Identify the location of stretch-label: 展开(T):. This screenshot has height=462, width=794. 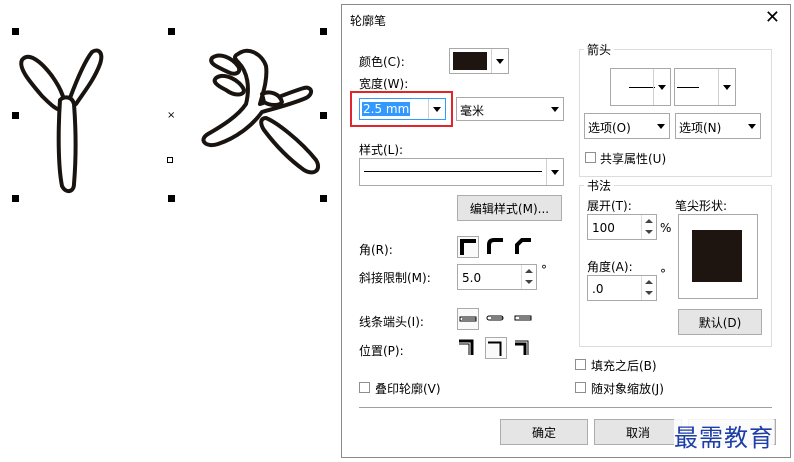
(609, 206).